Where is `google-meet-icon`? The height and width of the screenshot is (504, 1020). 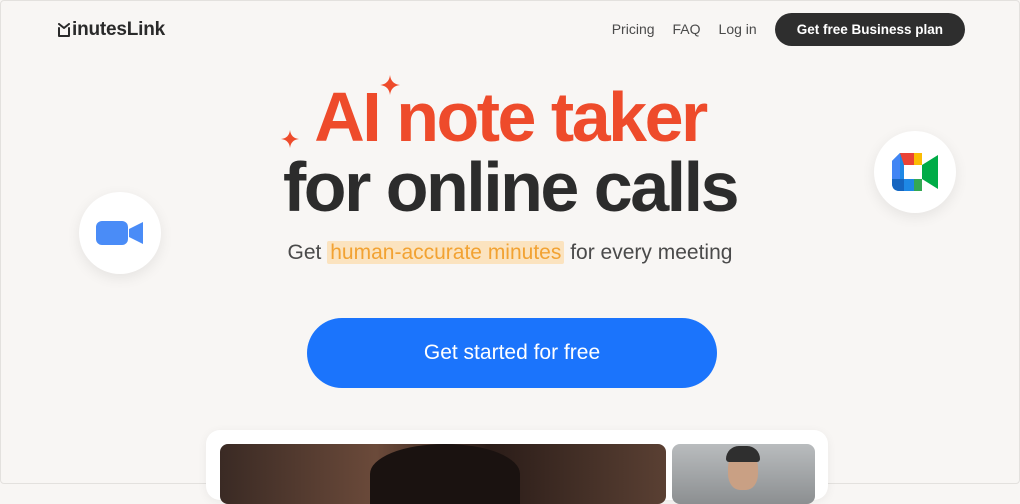 google-meet-icon is located at coordinates (915, 172).